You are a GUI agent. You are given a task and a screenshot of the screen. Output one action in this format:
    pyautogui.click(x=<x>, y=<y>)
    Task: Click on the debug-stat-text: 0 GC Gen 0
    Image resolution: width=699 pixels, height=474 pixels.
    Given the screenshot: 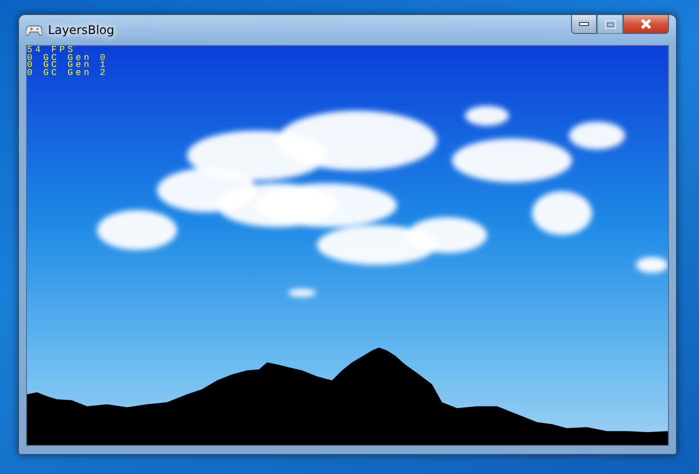 What is the action you would take?
    pyautogui.click(x=67, y=58)
    